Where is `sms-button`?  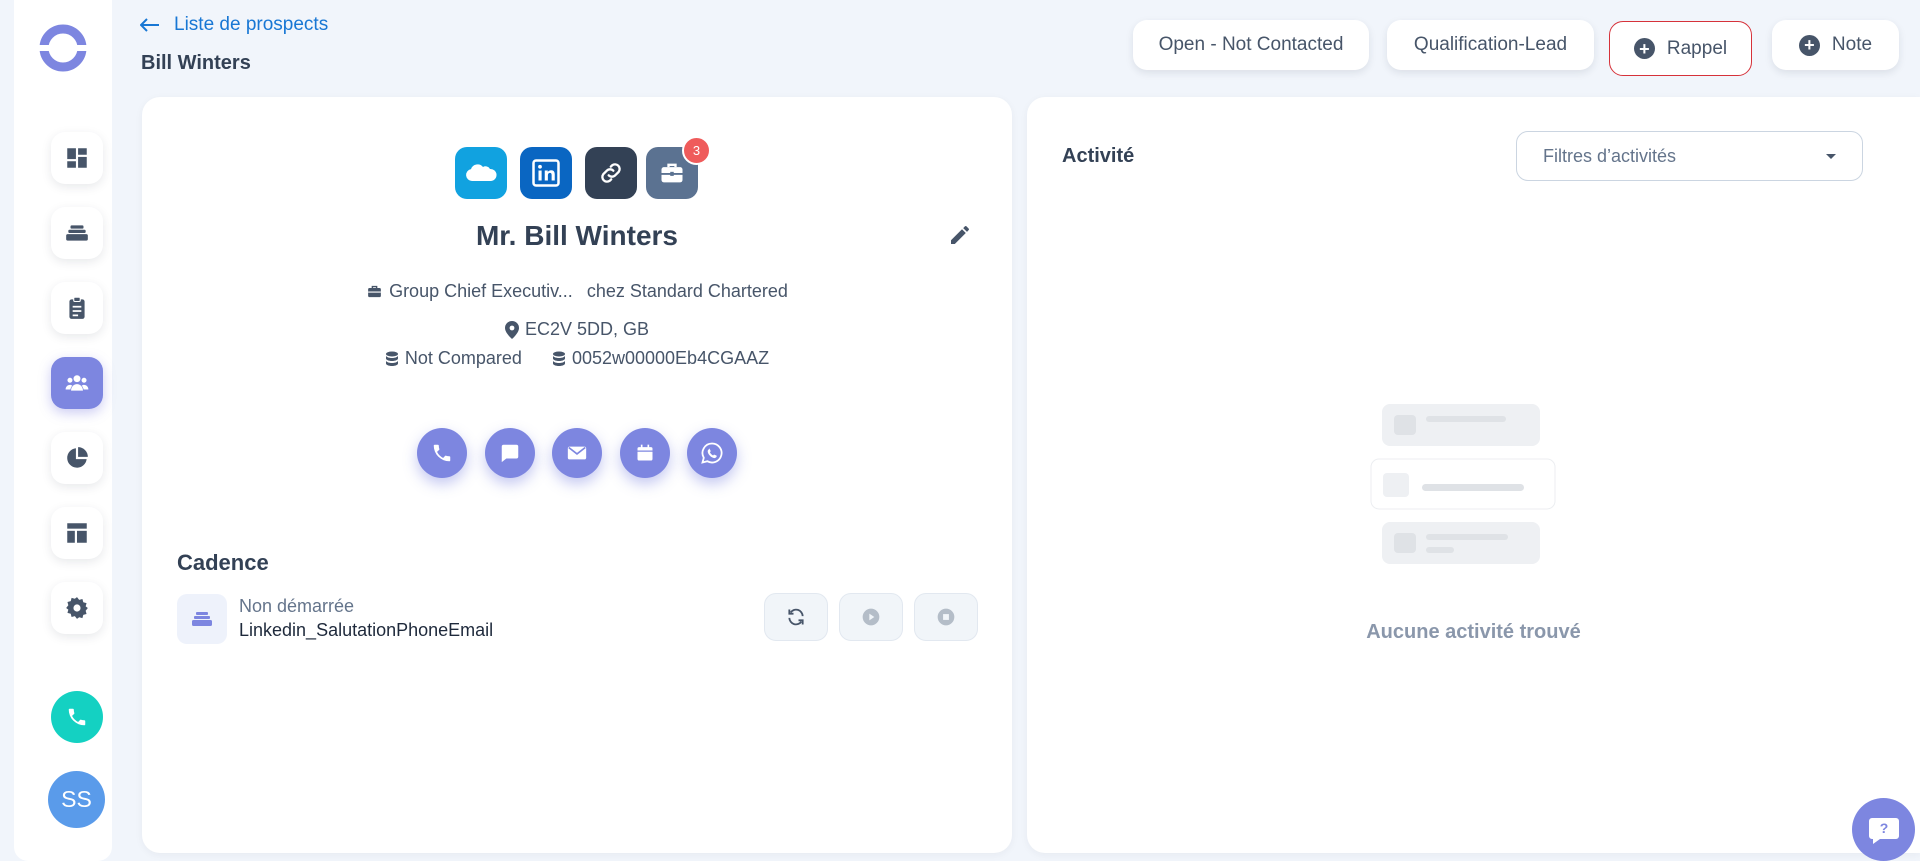 sms-button is located at coordinates (510, 453).